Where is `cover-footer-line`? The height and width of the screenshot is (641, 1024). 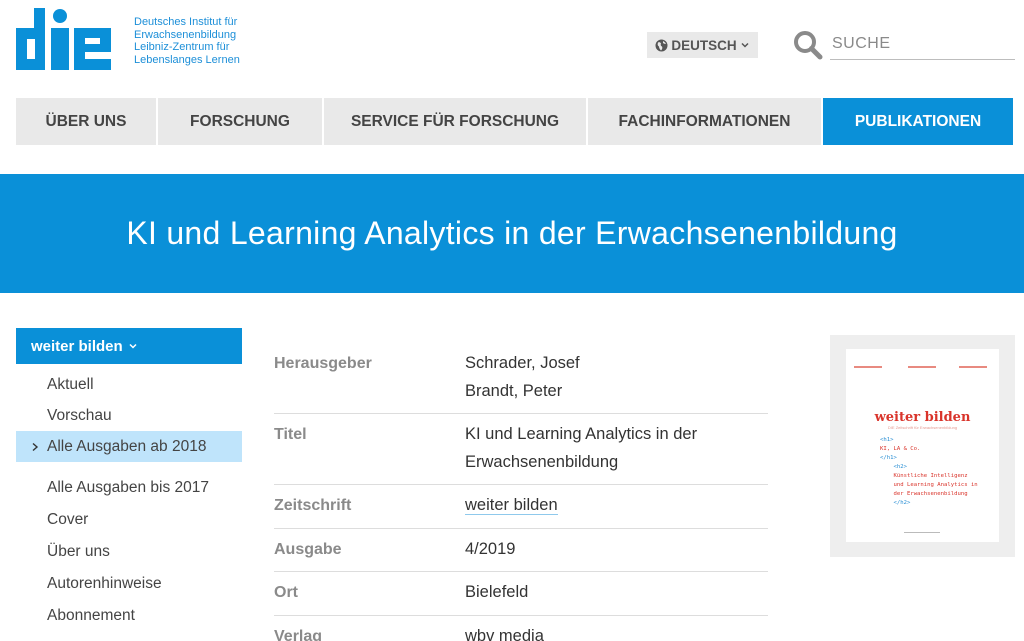
cover-footer-line is located at coordinates (922, 532).